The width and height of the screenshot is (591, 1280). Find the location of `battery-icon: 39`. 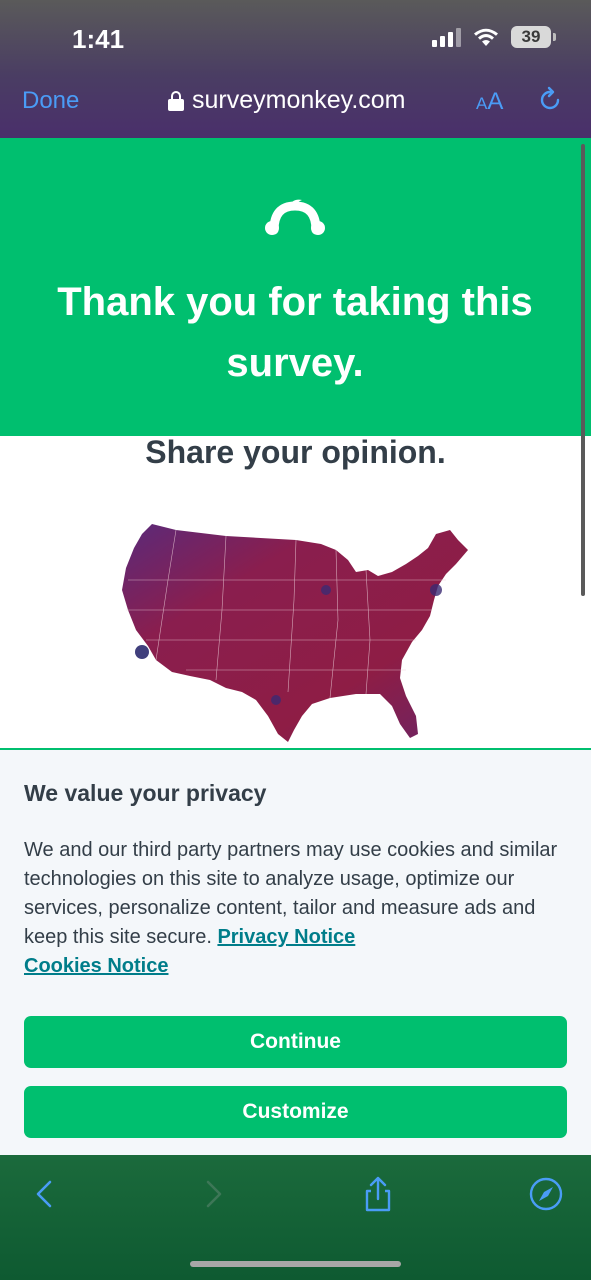

battery-icon: 39 is located at coordinates (533, 37).